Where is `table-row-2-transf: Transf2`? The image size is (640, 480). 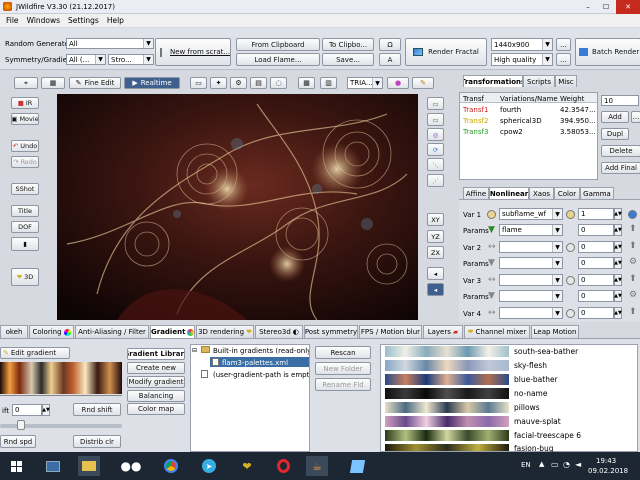 table-row-2-transf: Transf2 is located at coordinates (475, 121).